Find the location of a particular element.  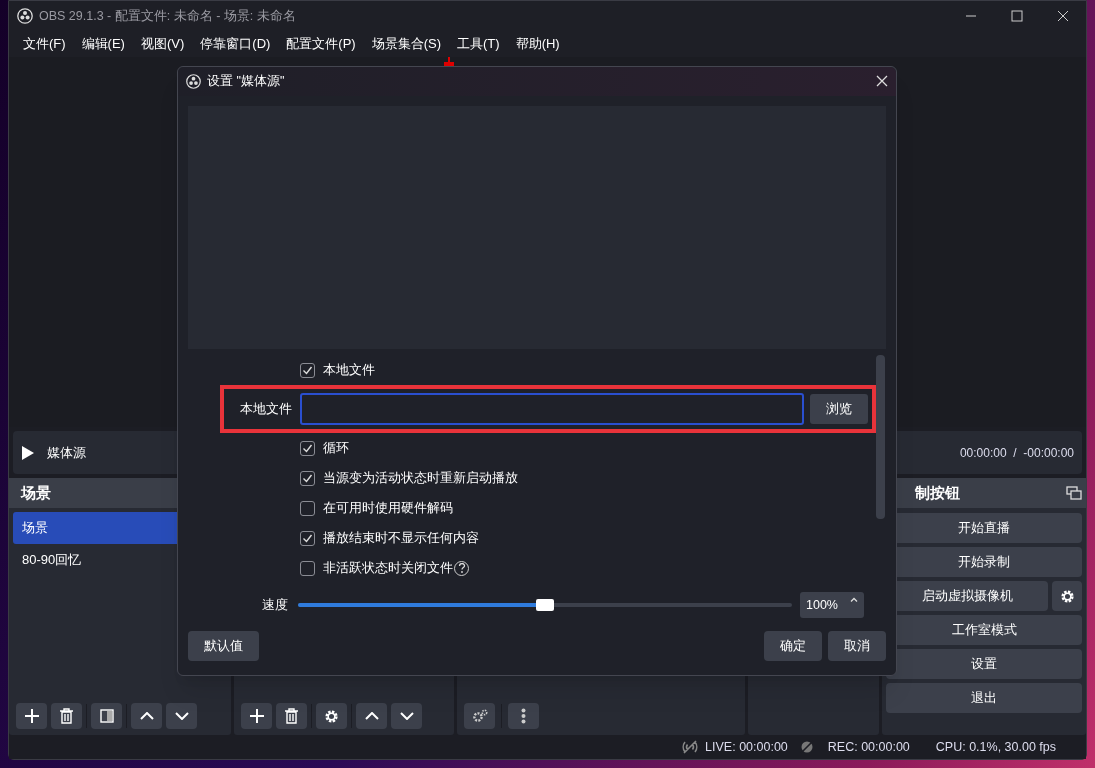

record-off-icon is located at coordinates (806, 747).